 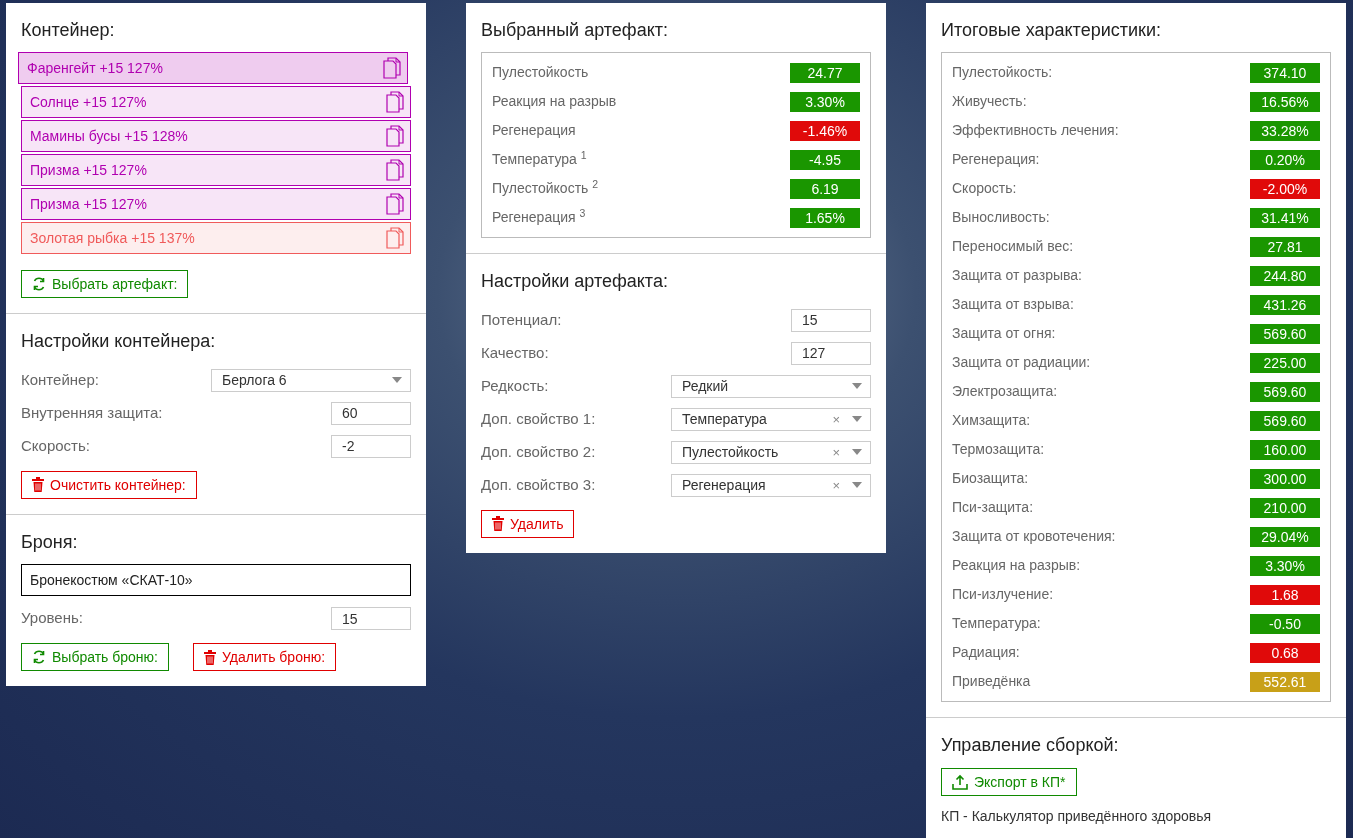 I want to click on stat-value: -0.50, so click(x=1285, y=623).